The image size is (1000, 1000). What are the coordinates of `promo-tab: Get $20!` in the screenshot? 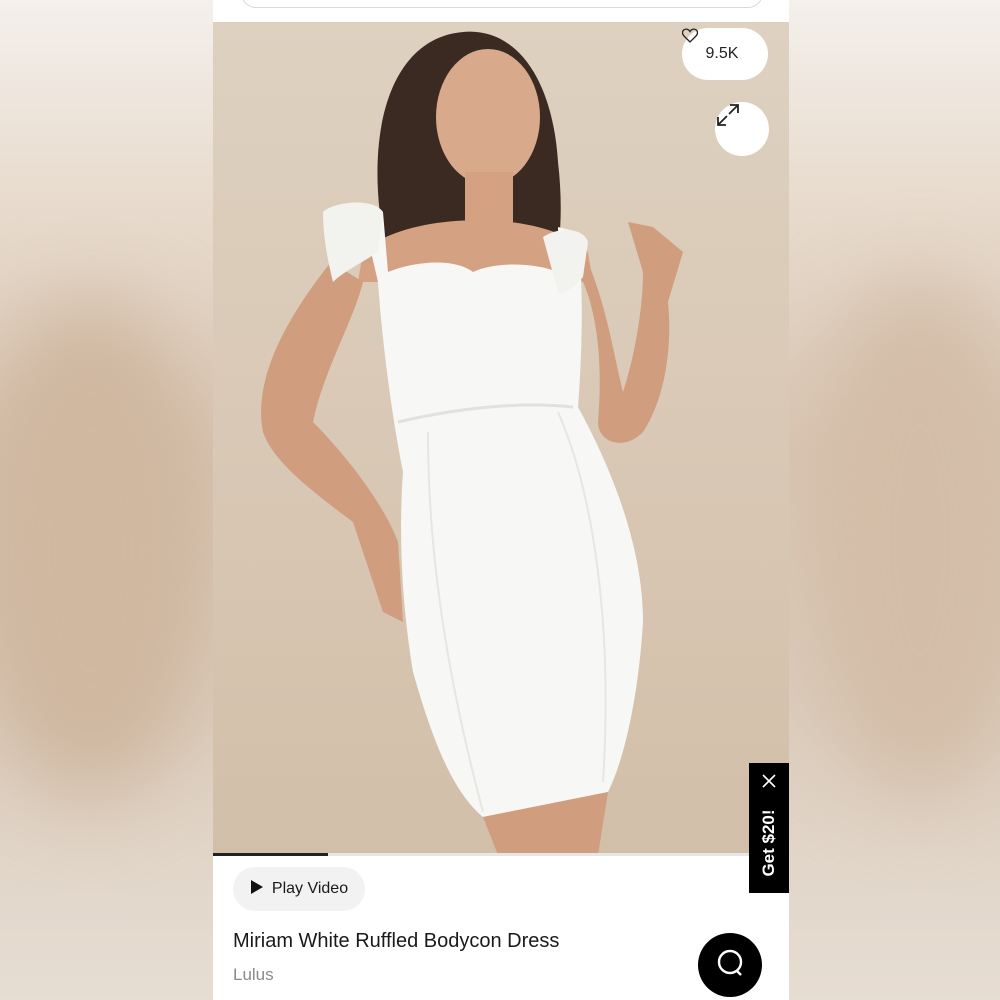 It's located at (769, 828).